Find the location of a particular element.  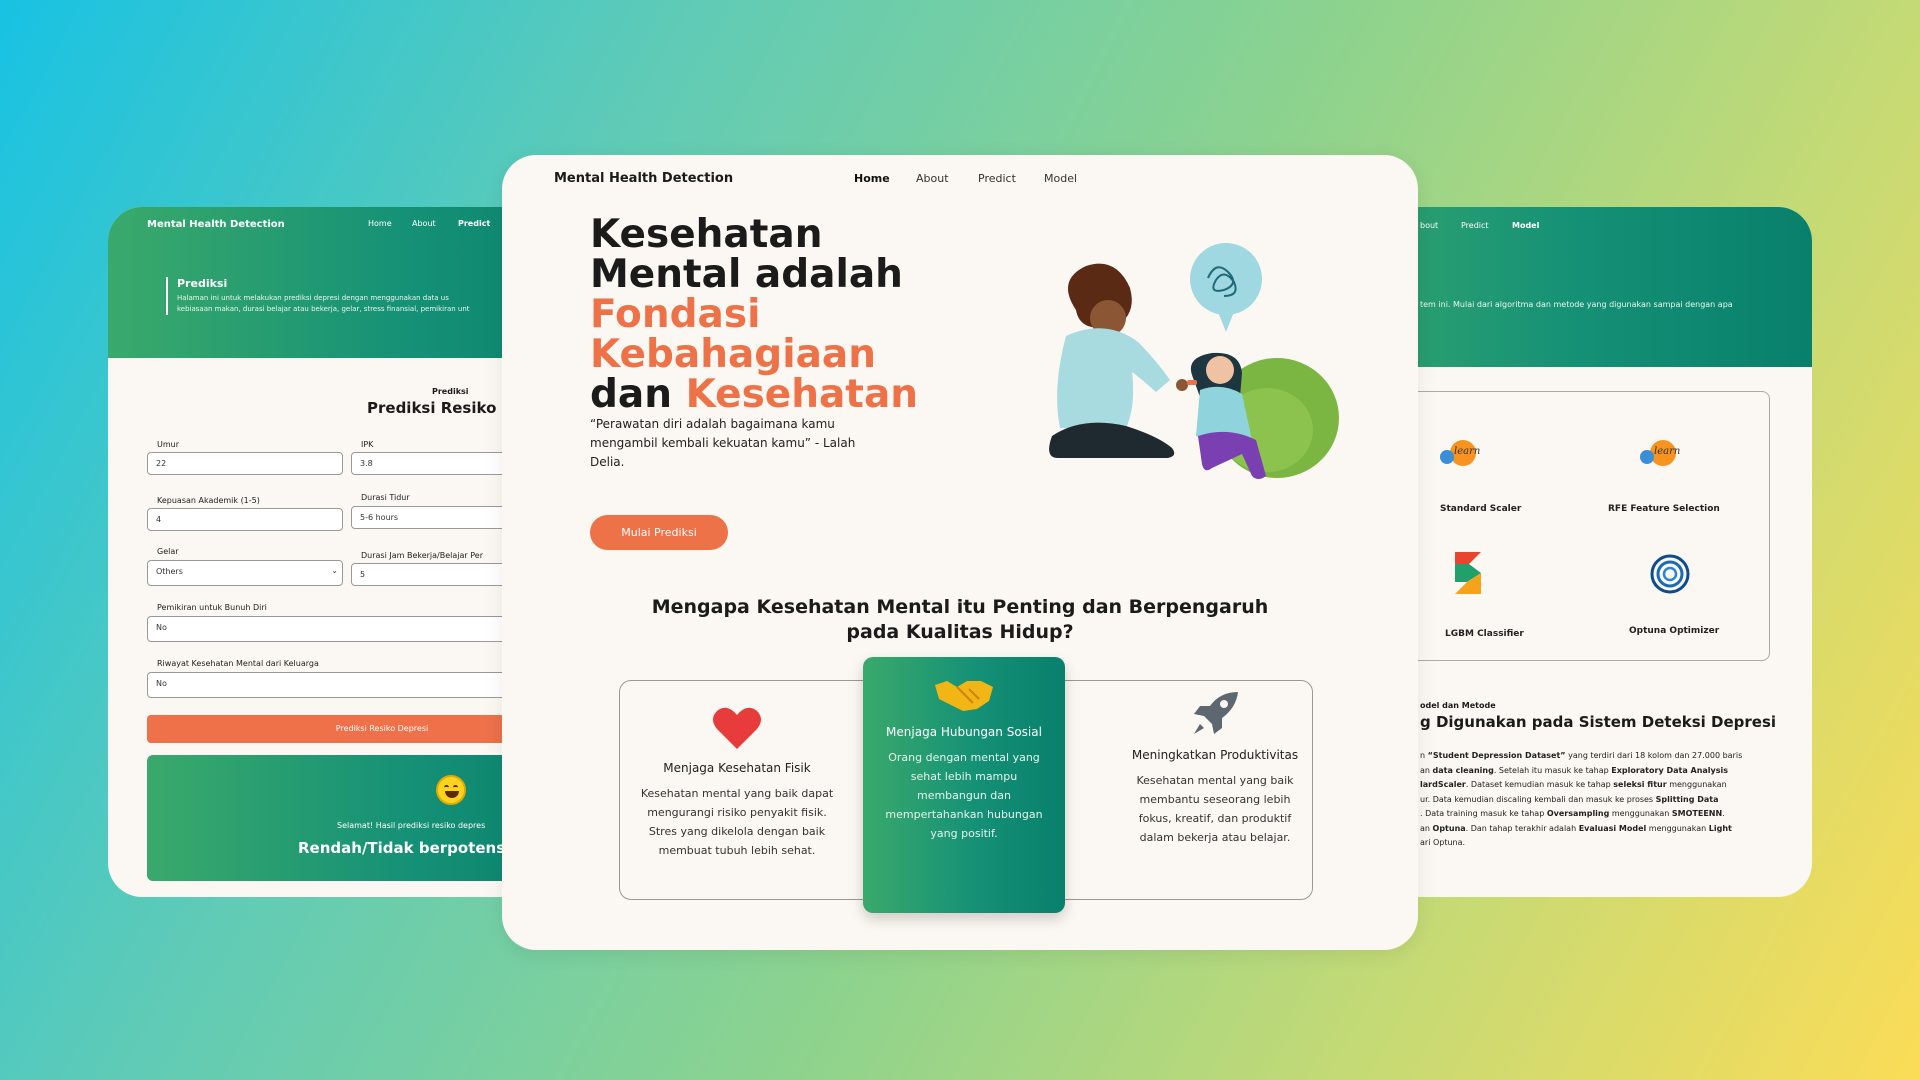

model-name: LGBM Classifier is located at coordinates (1484, 634).